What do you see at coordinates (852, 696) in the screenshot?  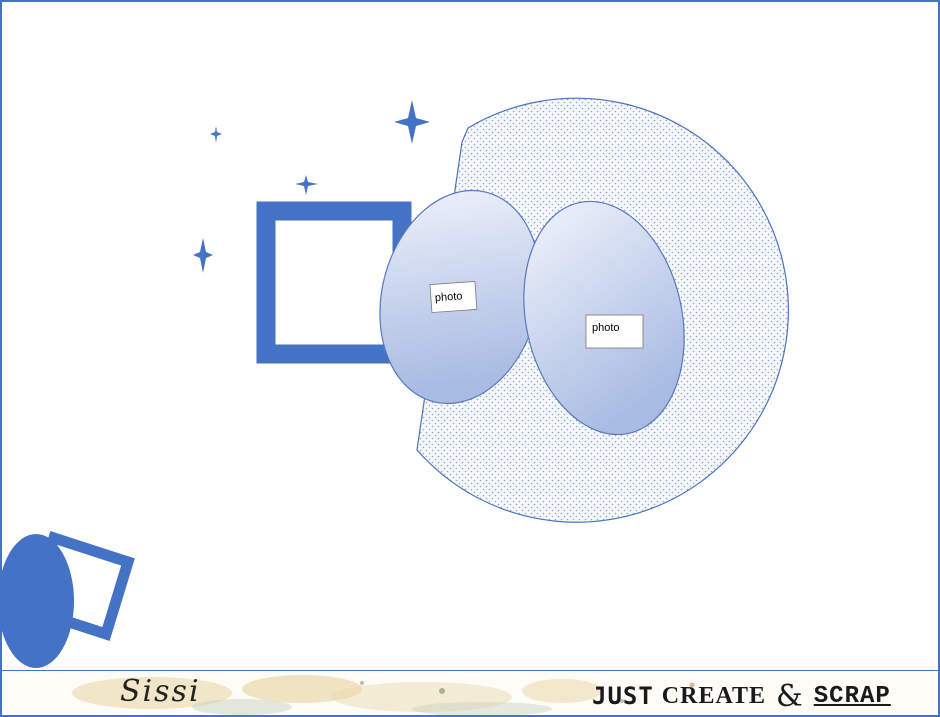 I see `brand-word-scrap: SCRAP` at bounding box center [852, 696].